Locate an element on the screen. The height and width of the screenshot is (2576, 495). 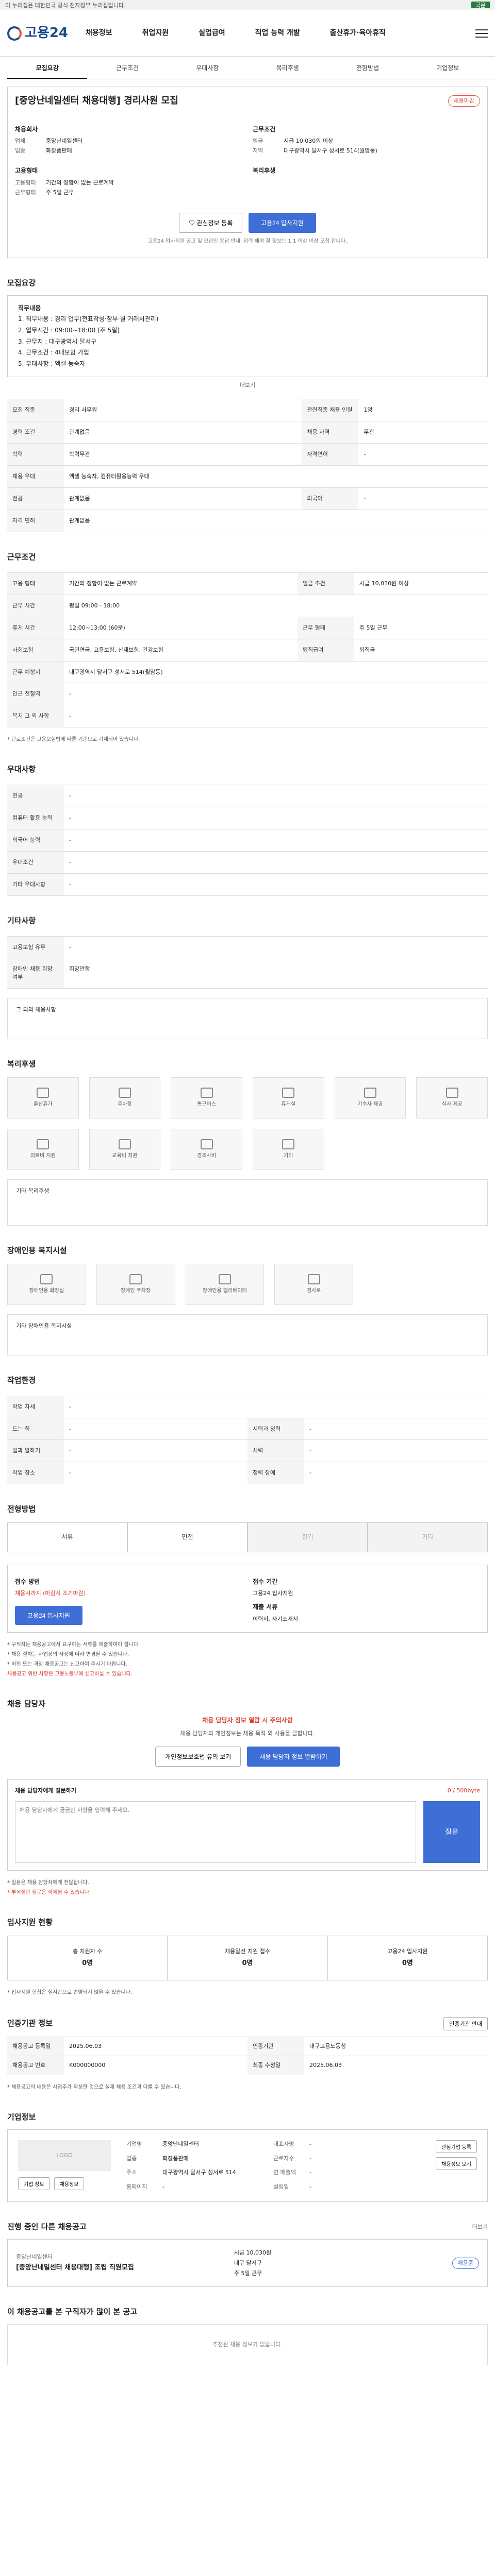
cell-value: 학력무관 is located at coordinates (183, 454).